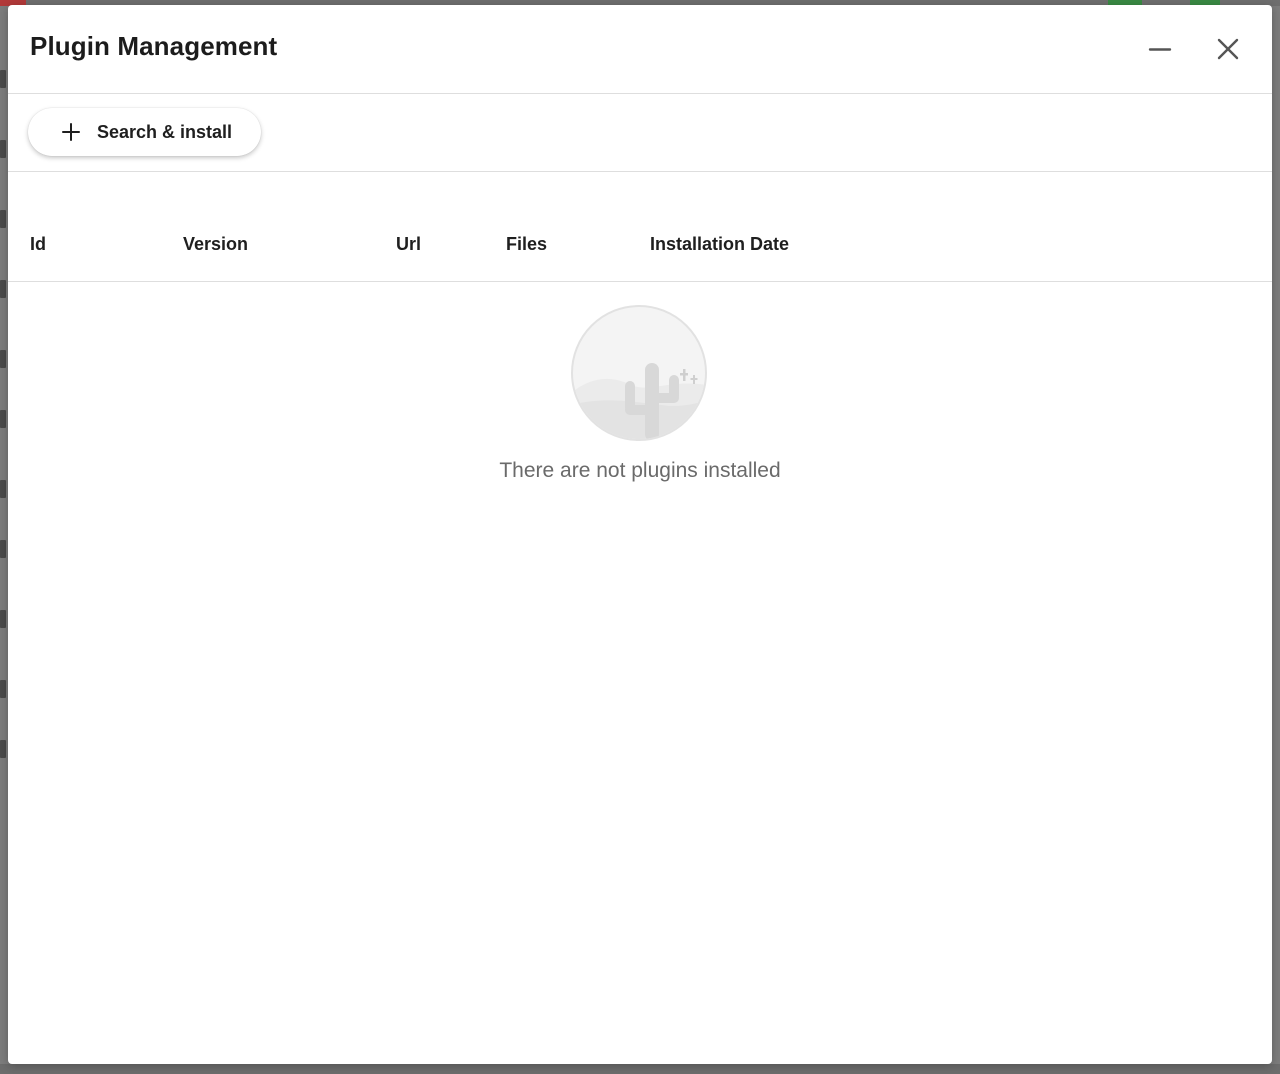 Image resolution: width=1280 pixels, height=1074 pixels. I want to click on column-header-id: Id, so click(38, 244).